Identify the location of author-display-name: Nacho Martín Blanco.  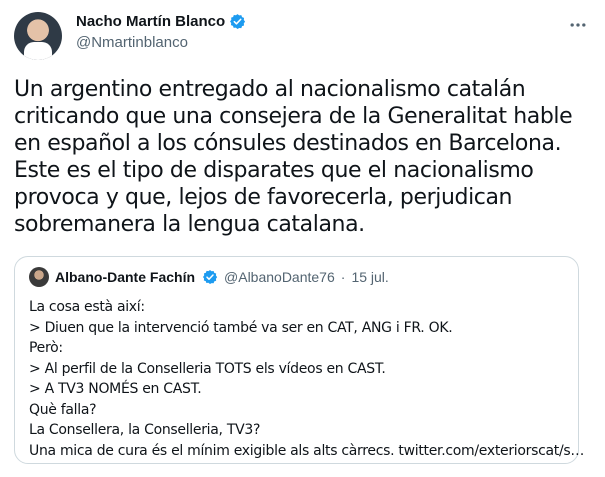
(150, 21).